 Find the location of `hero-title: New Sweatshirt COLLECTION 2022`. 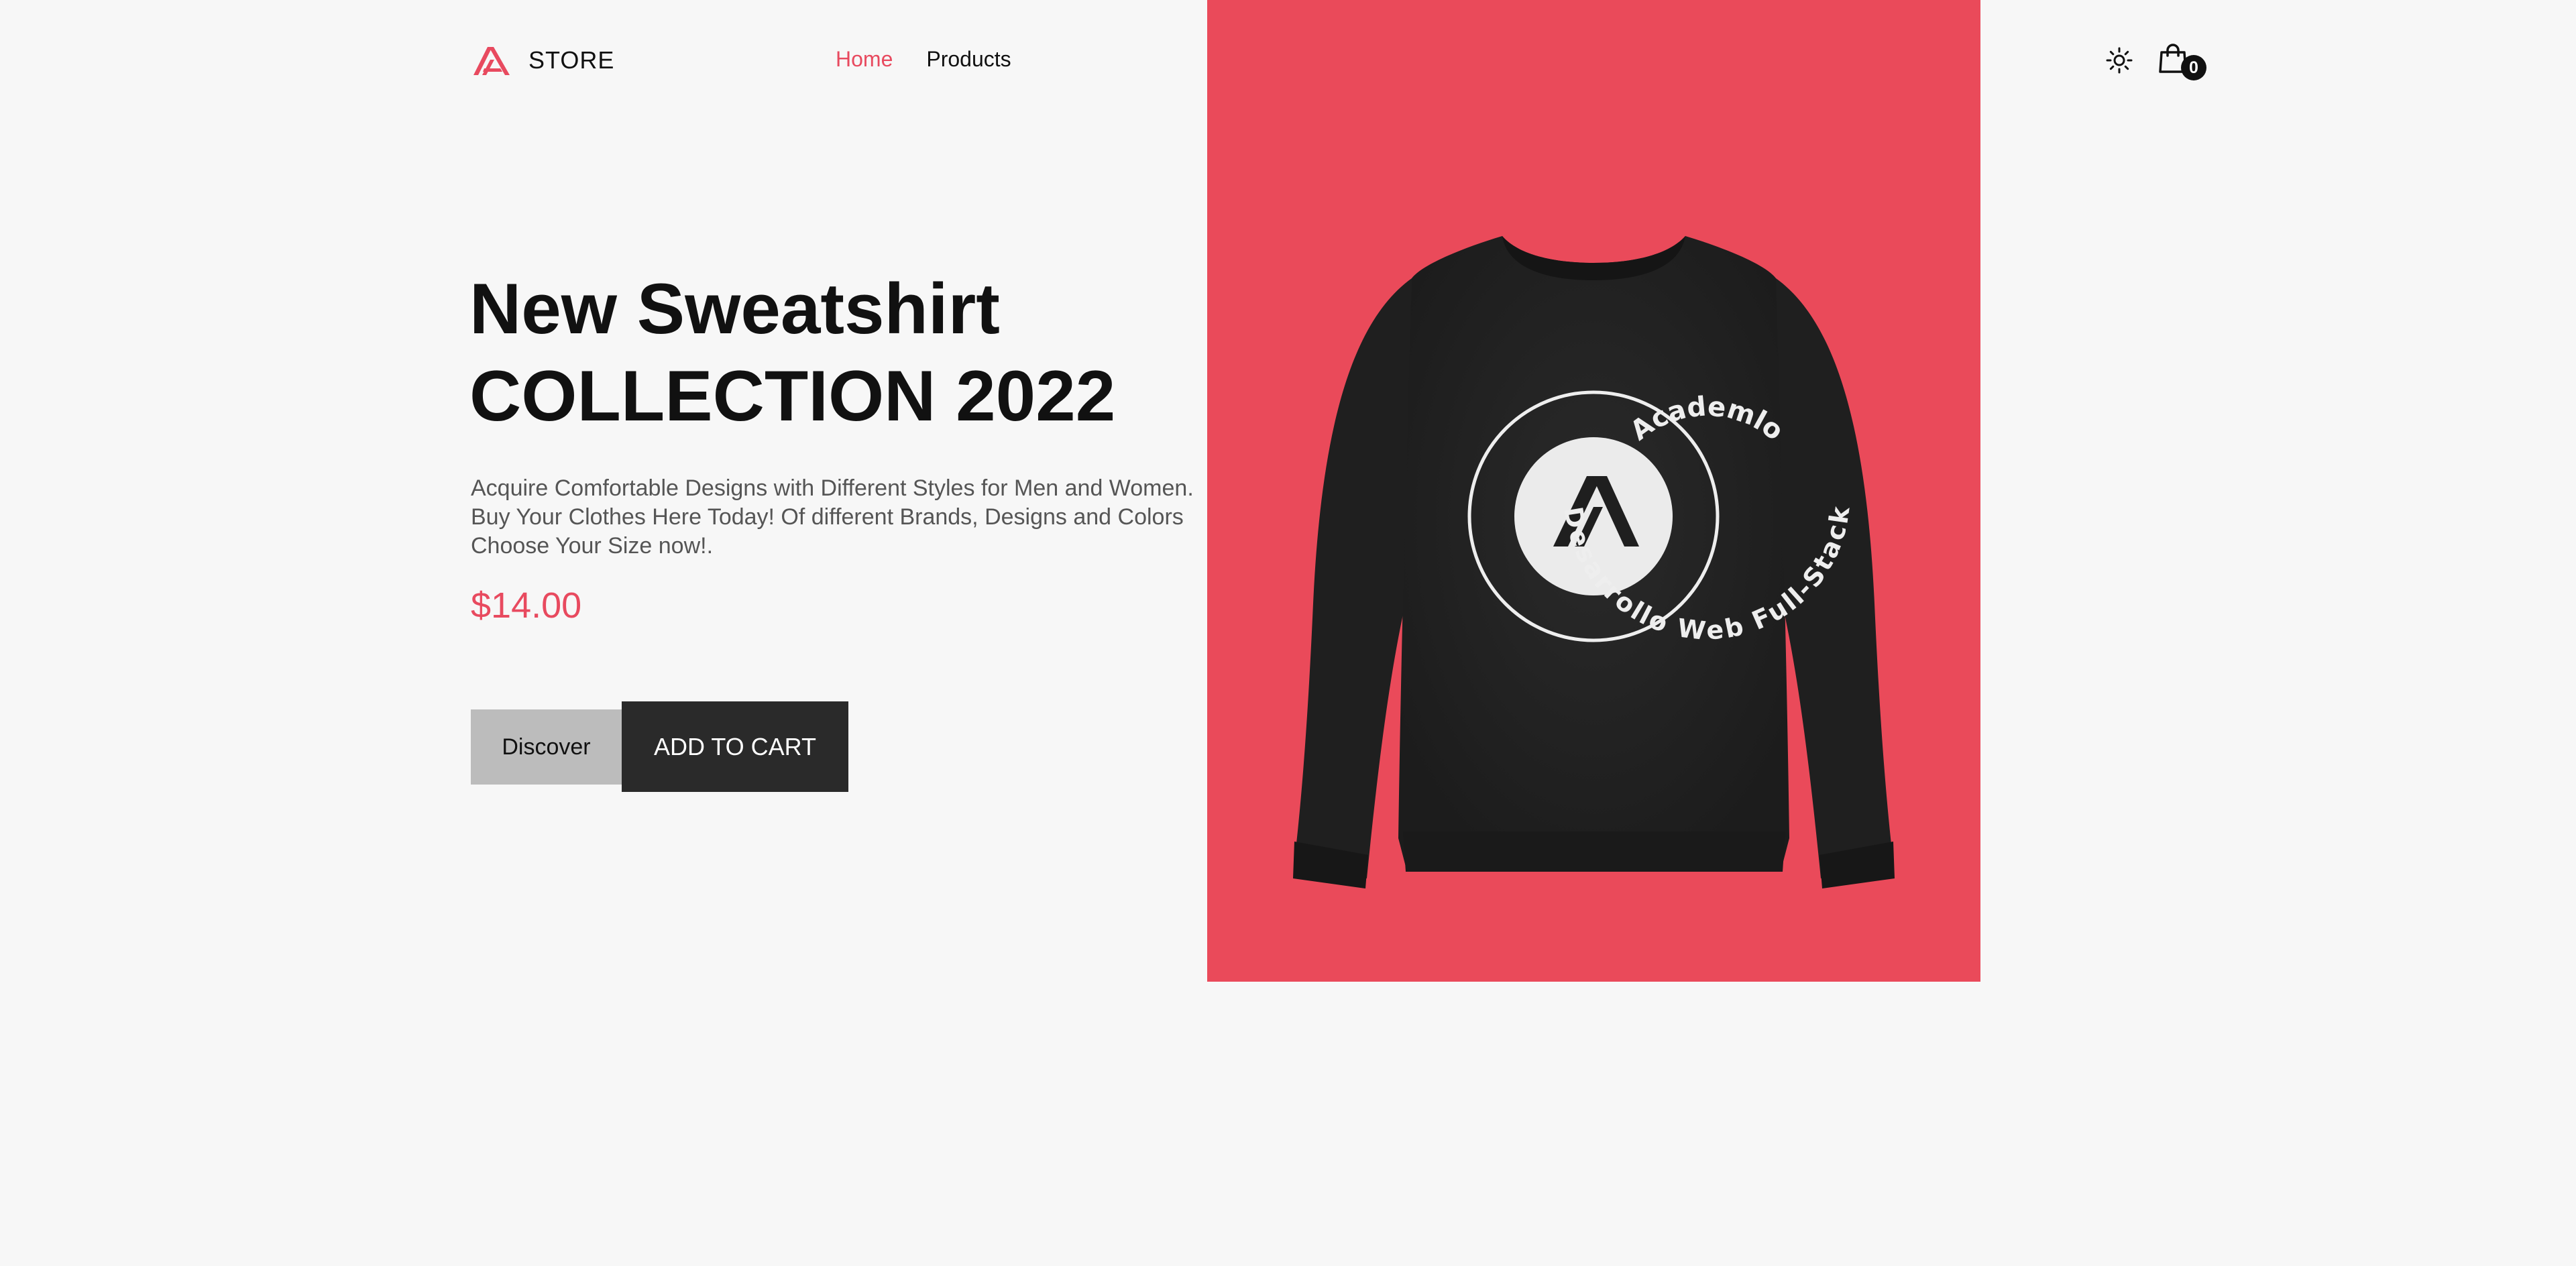

hero-title: New Sweatshirt COLLECTION 2022 is located at coordinates (824, 352).